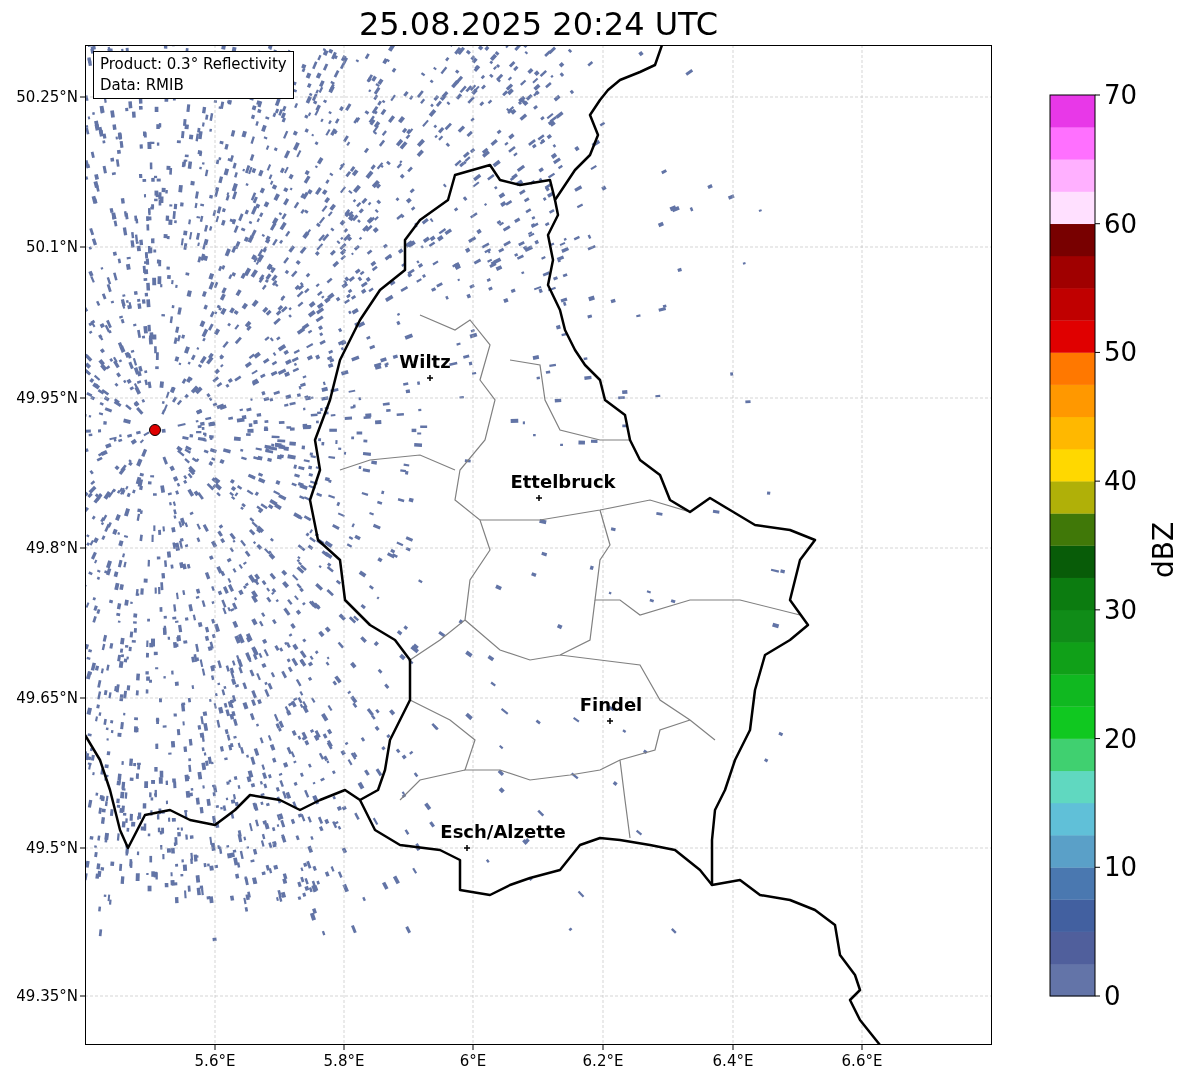 Image resolution: width=1184 pixels, height=1081 pixels. Describe the element at coordinates (1121, 223) in the screenshot. I see `tick-label: 60` at that location.